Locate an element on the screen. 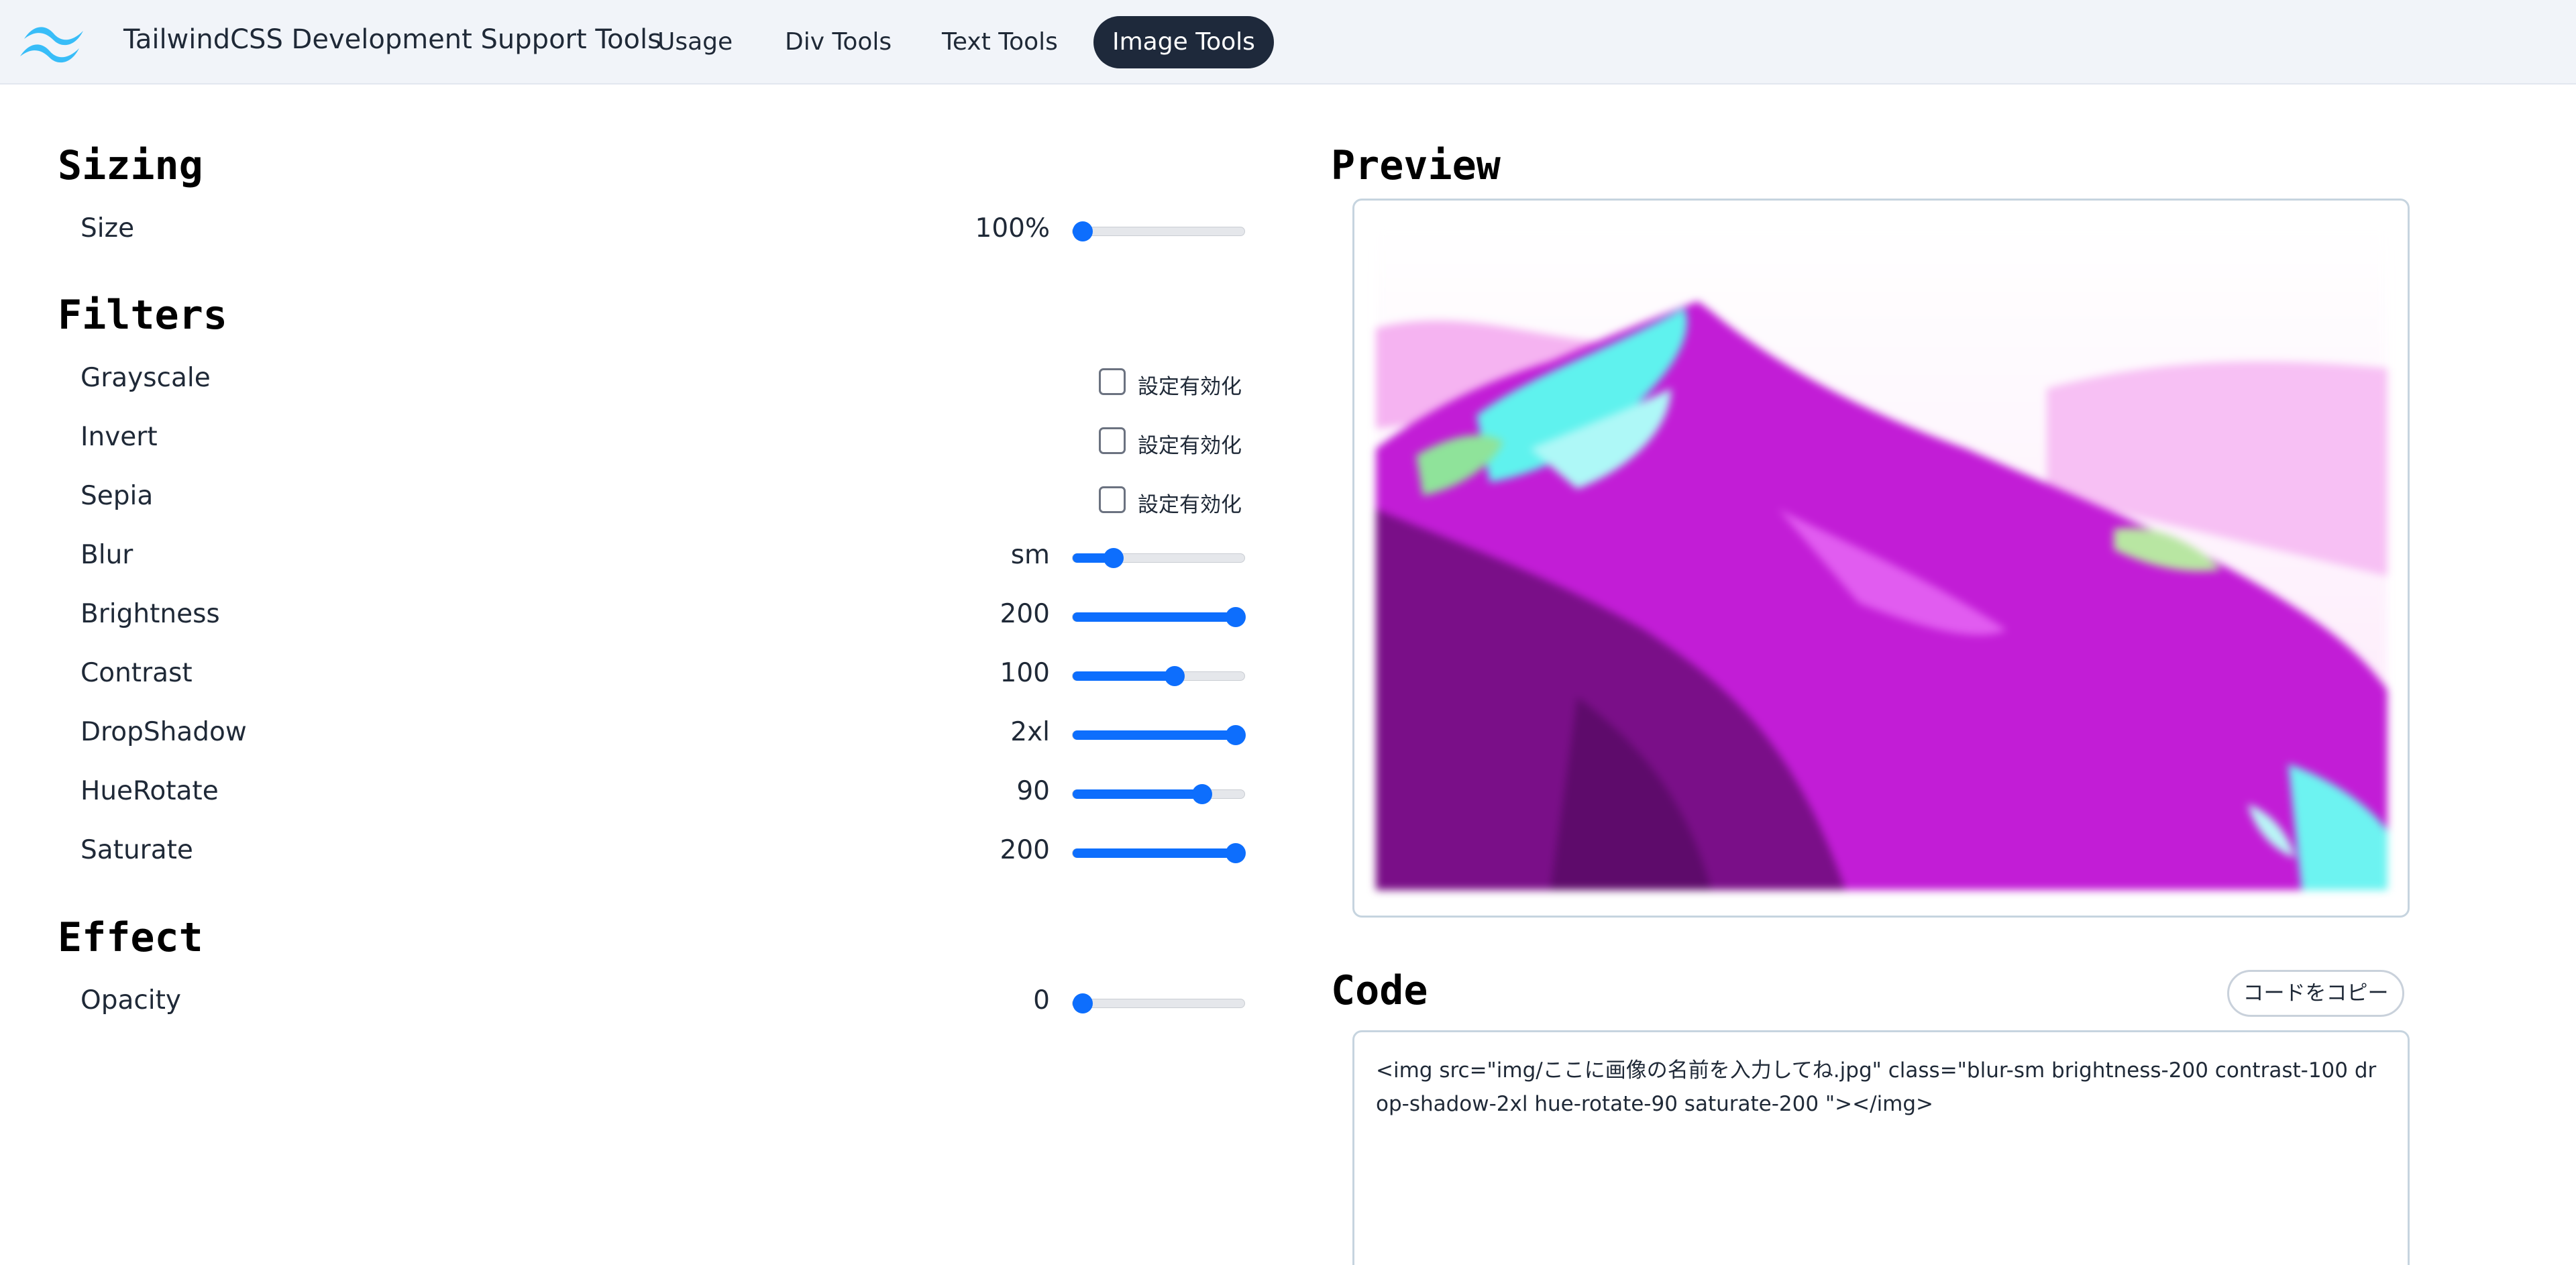 This screenshot has height=1265, width=2576. opacity-value: 0 is located at coordinates (1041, 1000).